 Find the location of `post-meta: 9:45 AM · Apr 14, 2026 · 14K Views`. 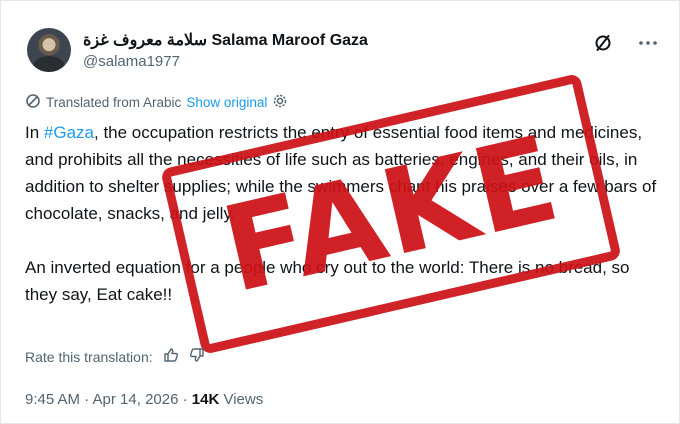

post-meta: 9:45 AM · Apr 14, 2026 · 14K Views is located at coordinates (144, 399).